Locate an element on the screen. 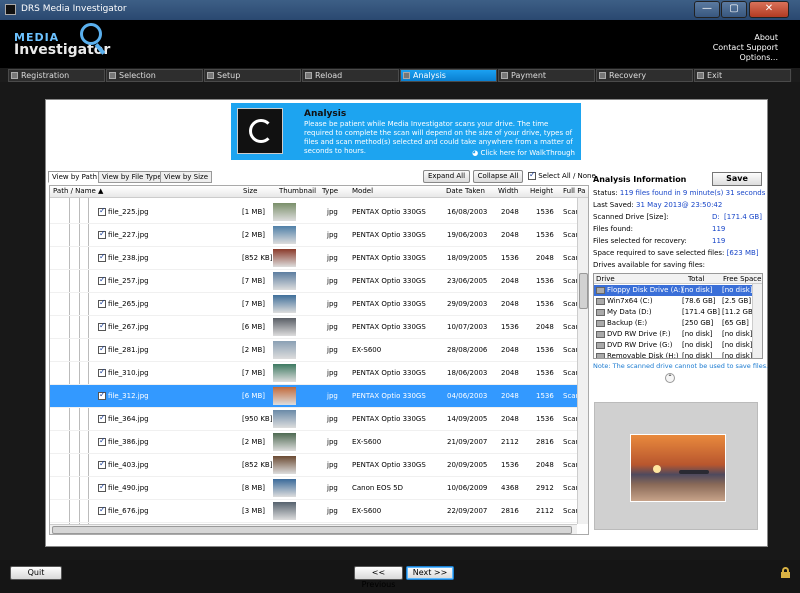 The image size is (800, 593). minimize-button: — is located at coordinates (707, 9).